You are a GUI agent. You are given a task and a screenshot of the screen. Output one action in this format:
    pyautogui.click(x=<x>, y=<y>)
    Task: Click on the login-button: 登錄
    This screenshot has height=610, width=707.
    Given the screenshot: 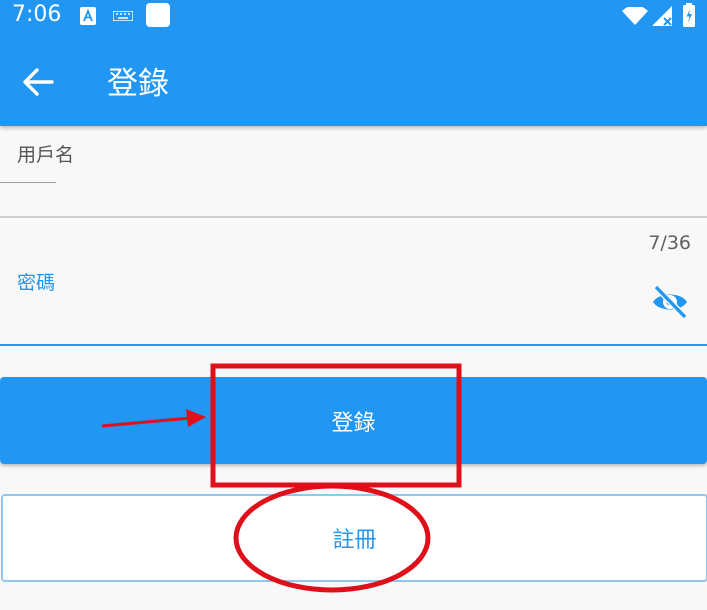 What is the action you would take?
    pyautogui.click(x=353, y=420)
    